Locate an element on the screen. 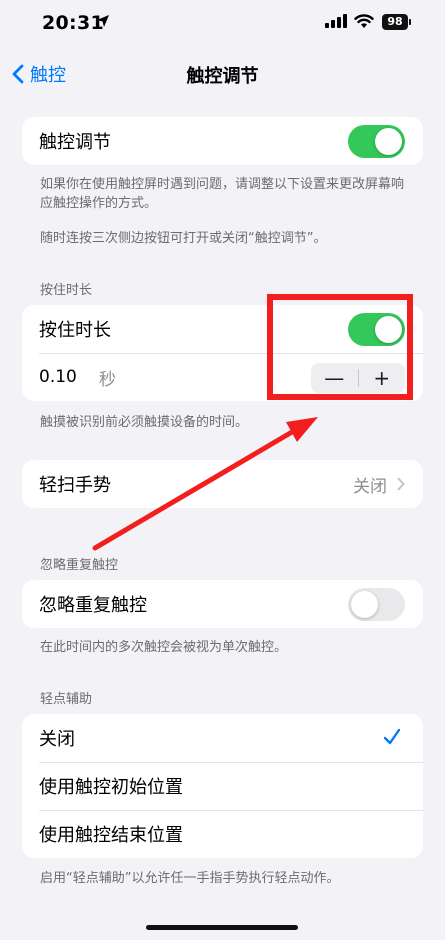 Image resolution: width=445 pixels, height=940 pixels. ignore-repeat-footnote: 在此时间内的多次触控会被视为单次触控。 is located at coordinates (164, 647).